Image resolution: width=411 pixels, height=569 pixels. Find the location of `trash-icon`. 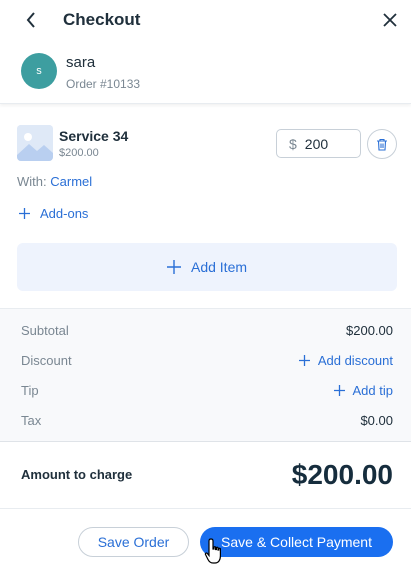

trash-icon is located at coordinates (382, 144).